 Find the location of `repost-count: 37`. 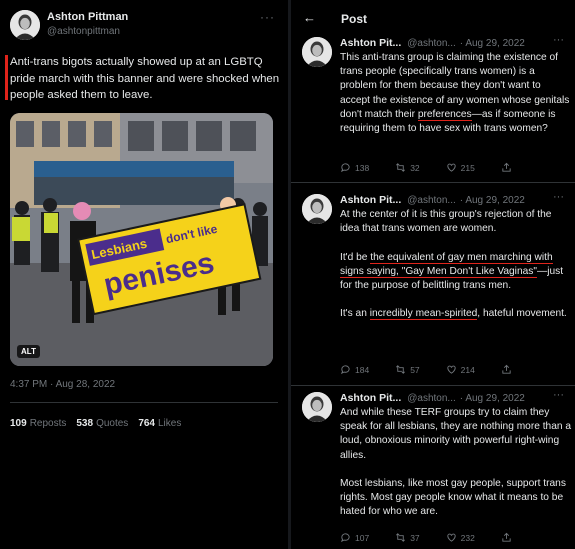

repost-count: 37 is located at coordinates (415, 537).